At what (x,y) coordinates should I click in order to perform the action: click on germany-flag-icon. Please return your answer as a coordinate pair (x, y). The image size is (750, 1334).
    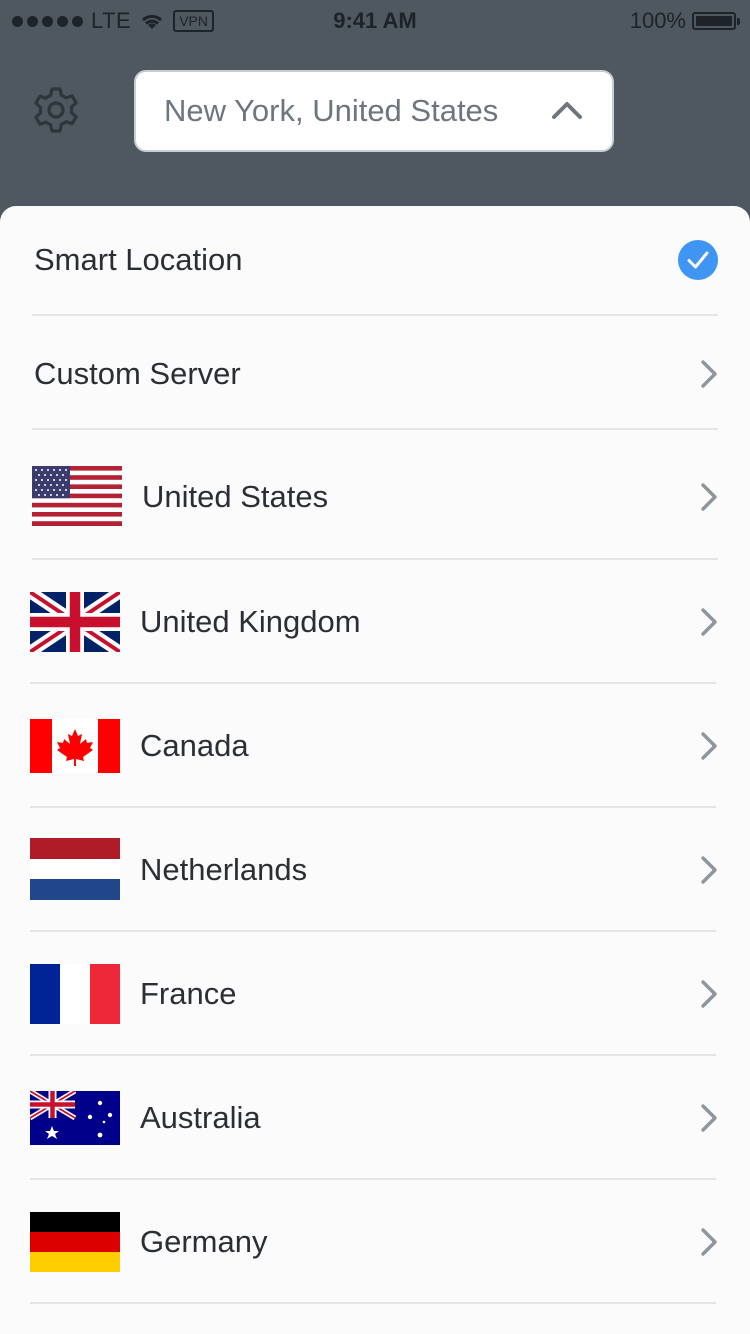
    Looking at the image, I should click on (75, 1242).